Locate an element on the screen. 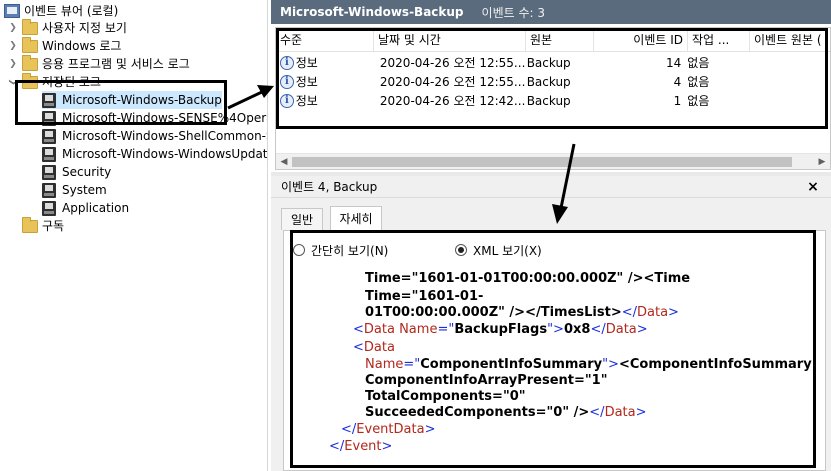 Image resolution: width=831 pixels, height=471 pixels. tree-item-shellcommon-log: Microsoft-Windows-ShellCommon-St is located at coordinates (155, 136).